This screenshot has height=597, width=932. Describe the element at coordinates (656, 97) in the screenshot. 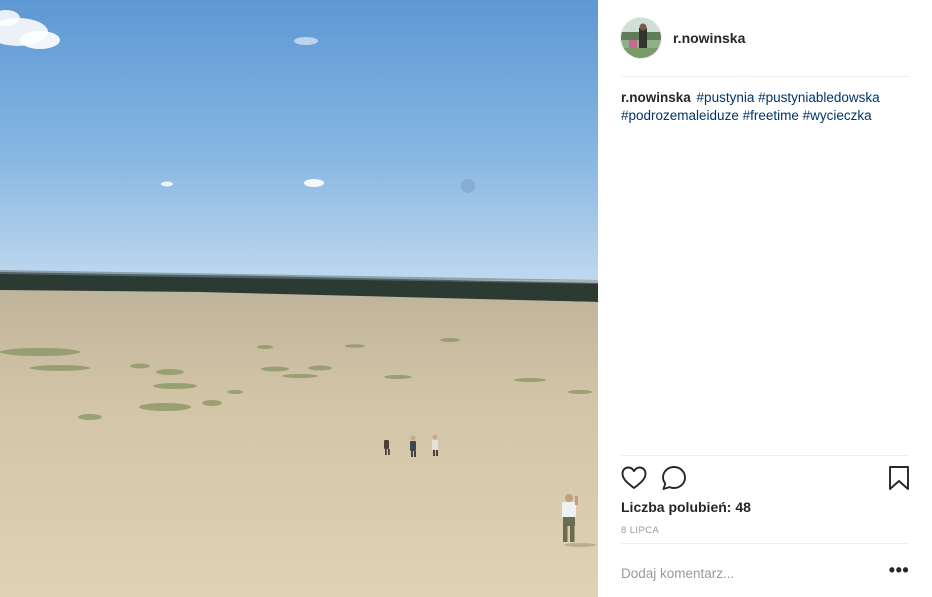

I see `caption-username: r.nowinska` at that location.